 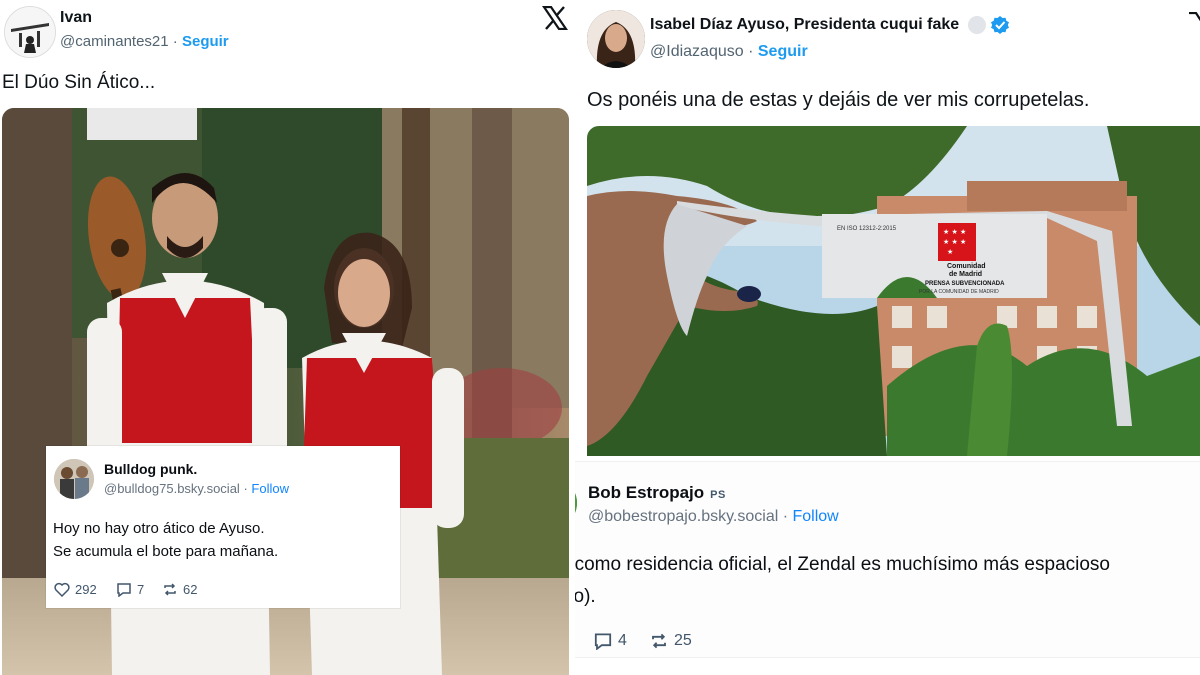 What do you see at coordinates (683, 516) in the screenshot?
I see `bob-handle: @bobestropajo.bsky.social` at bounding box center [683, 516].